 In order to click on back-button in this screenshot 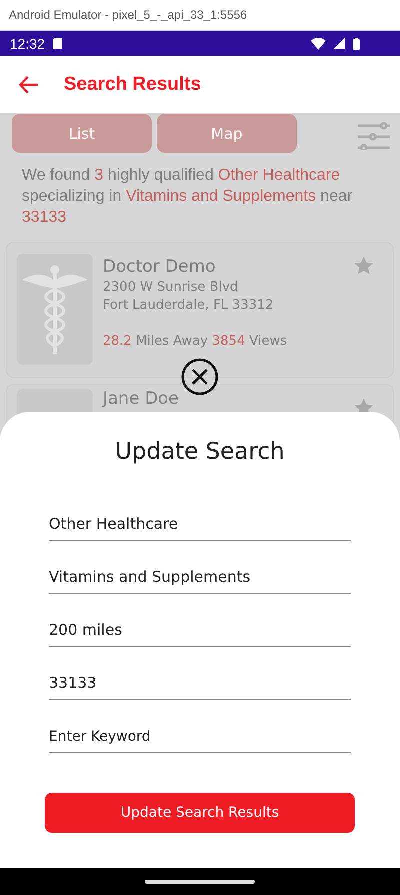, I will do `click(29, 85)`.